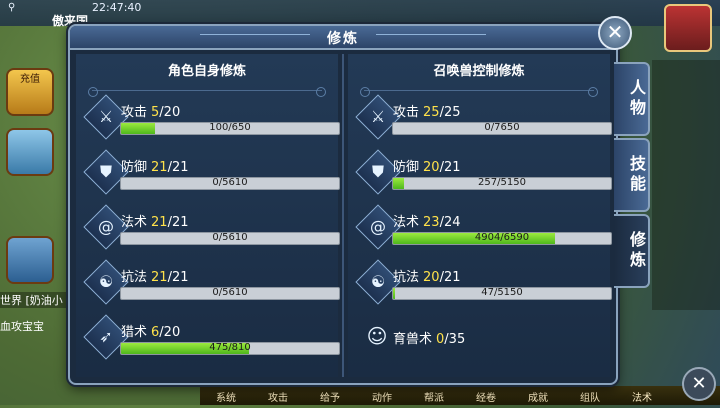  I want to click on page-title: 修炼, so click(343, 39).